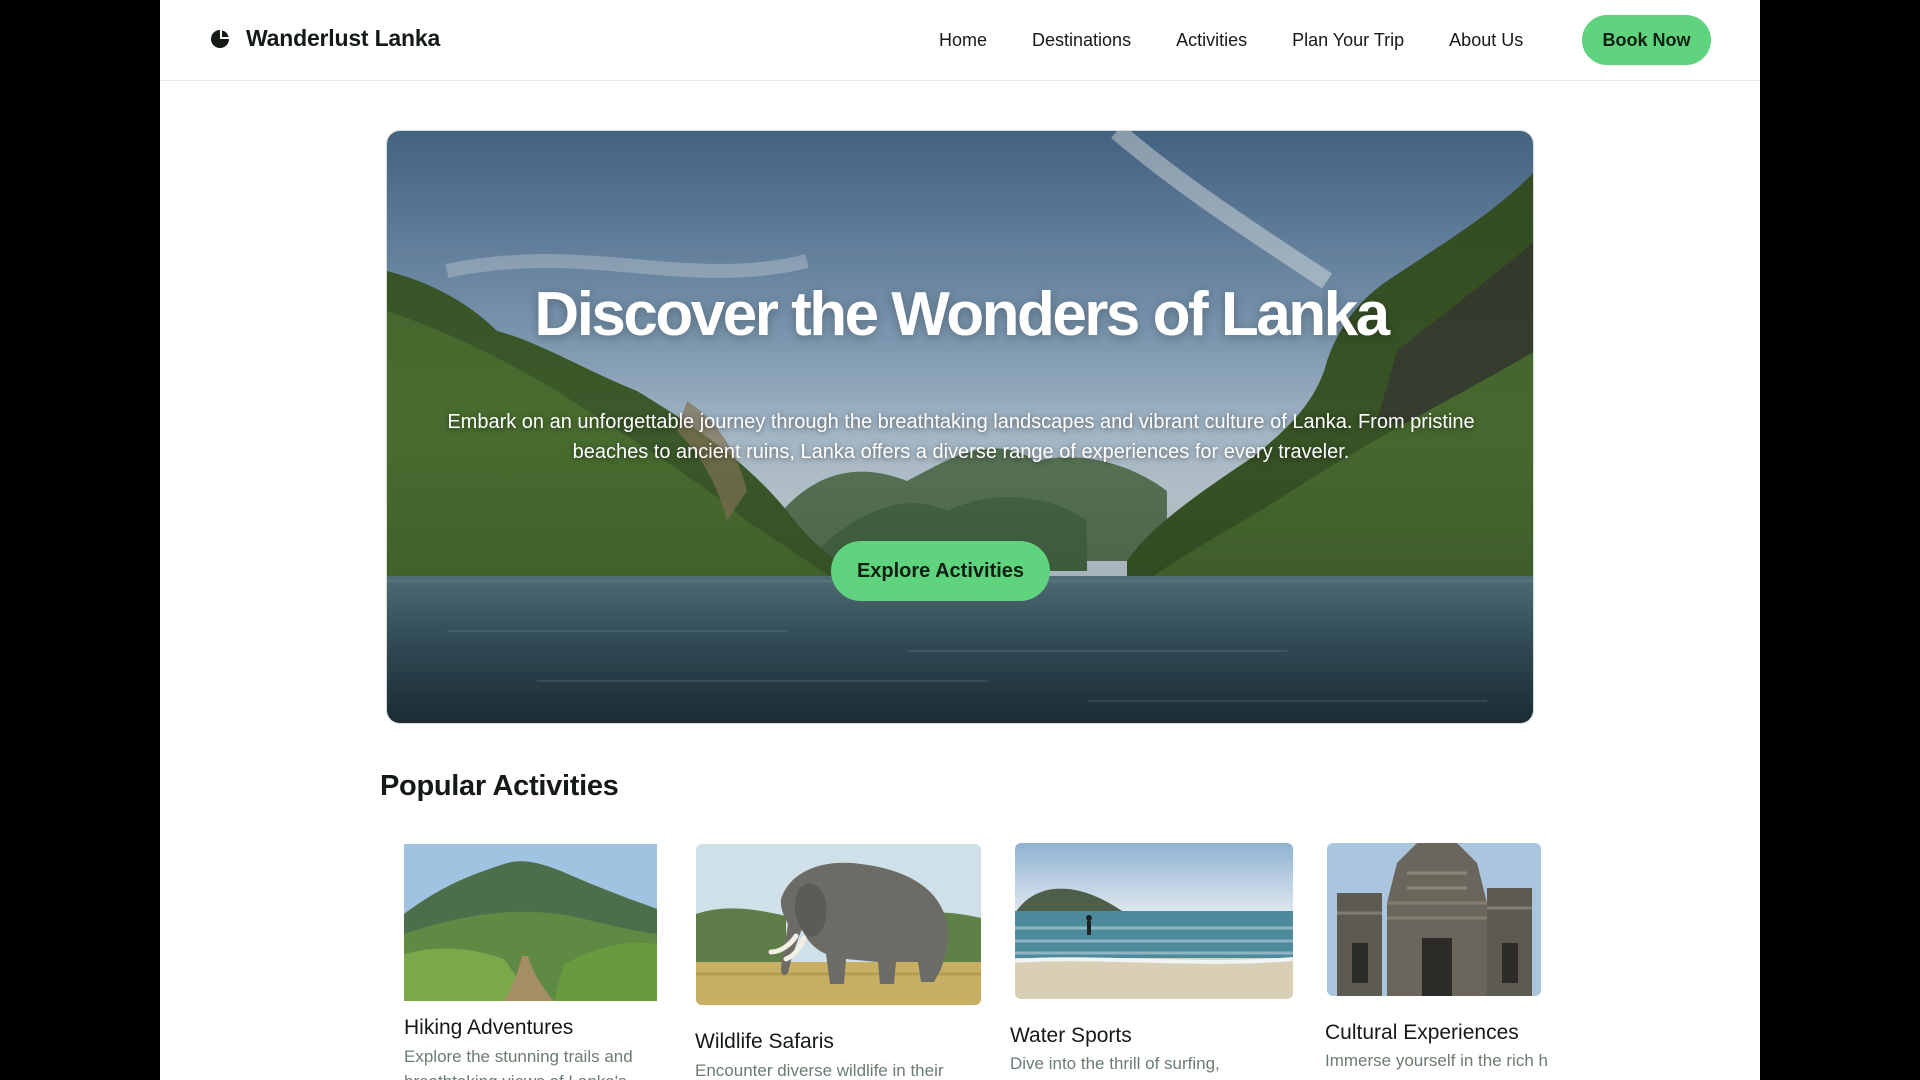  I want to click on beach-surfer-image, so click(1154, 921).